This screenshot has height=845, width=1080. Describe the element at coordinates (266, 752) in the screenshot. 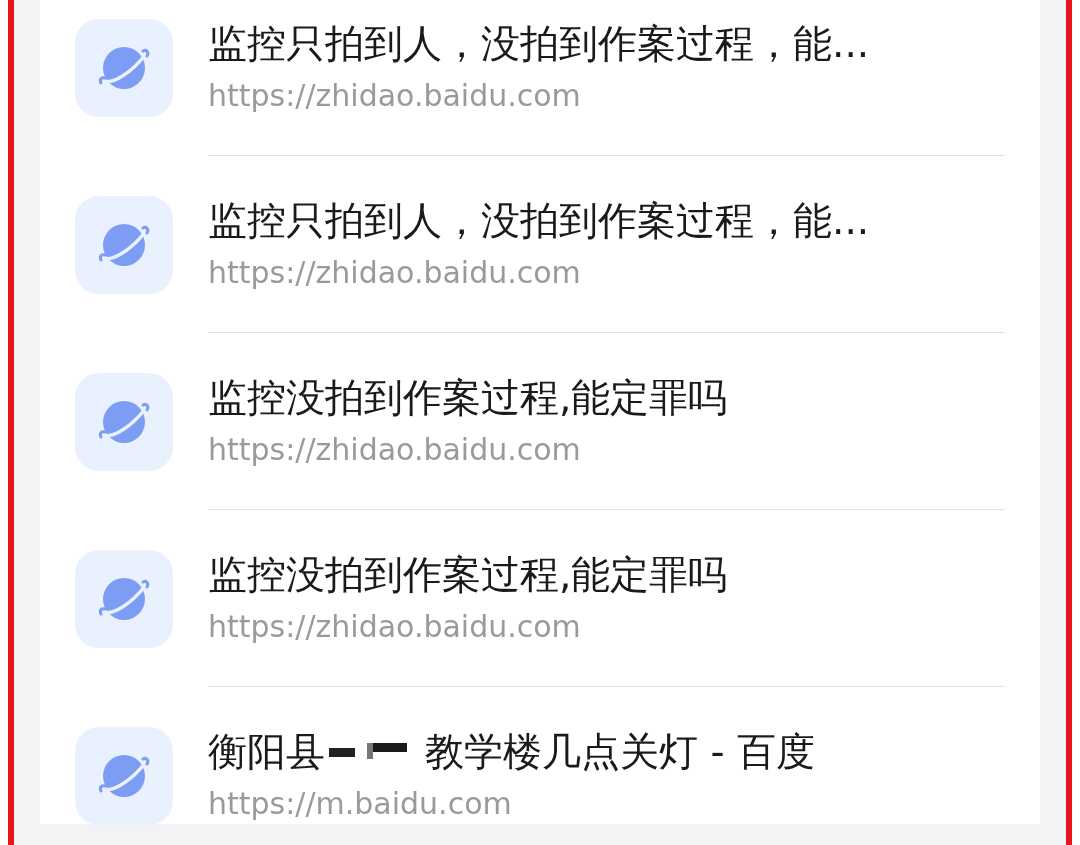

I see `history-title: 衡阳县` at that location.